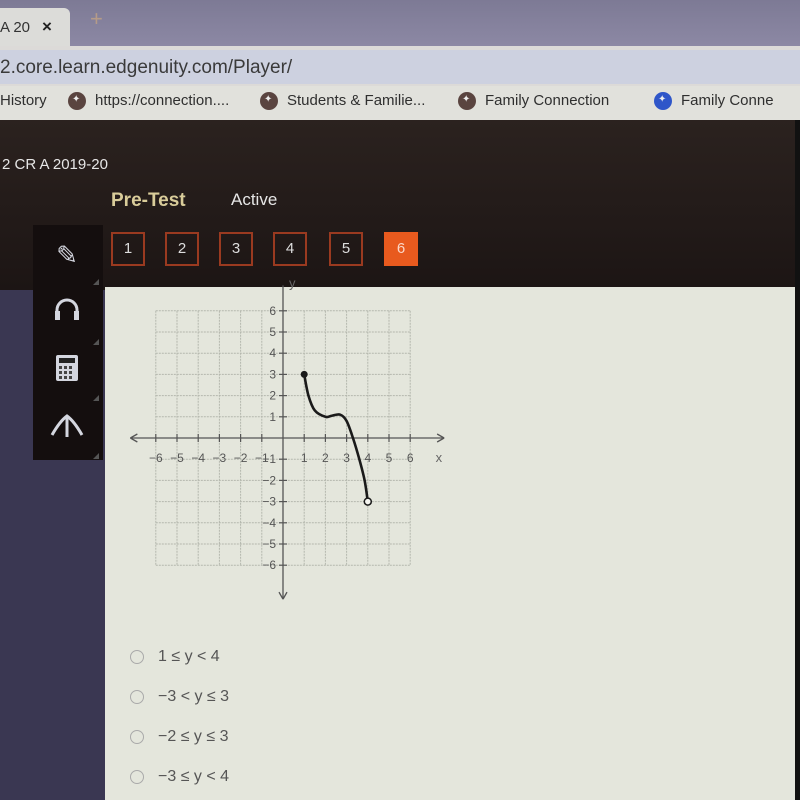  What do you see at coordinates (368, 501) in the screenshot?
I see `open-endpoint` at bounding box center [368, 501].